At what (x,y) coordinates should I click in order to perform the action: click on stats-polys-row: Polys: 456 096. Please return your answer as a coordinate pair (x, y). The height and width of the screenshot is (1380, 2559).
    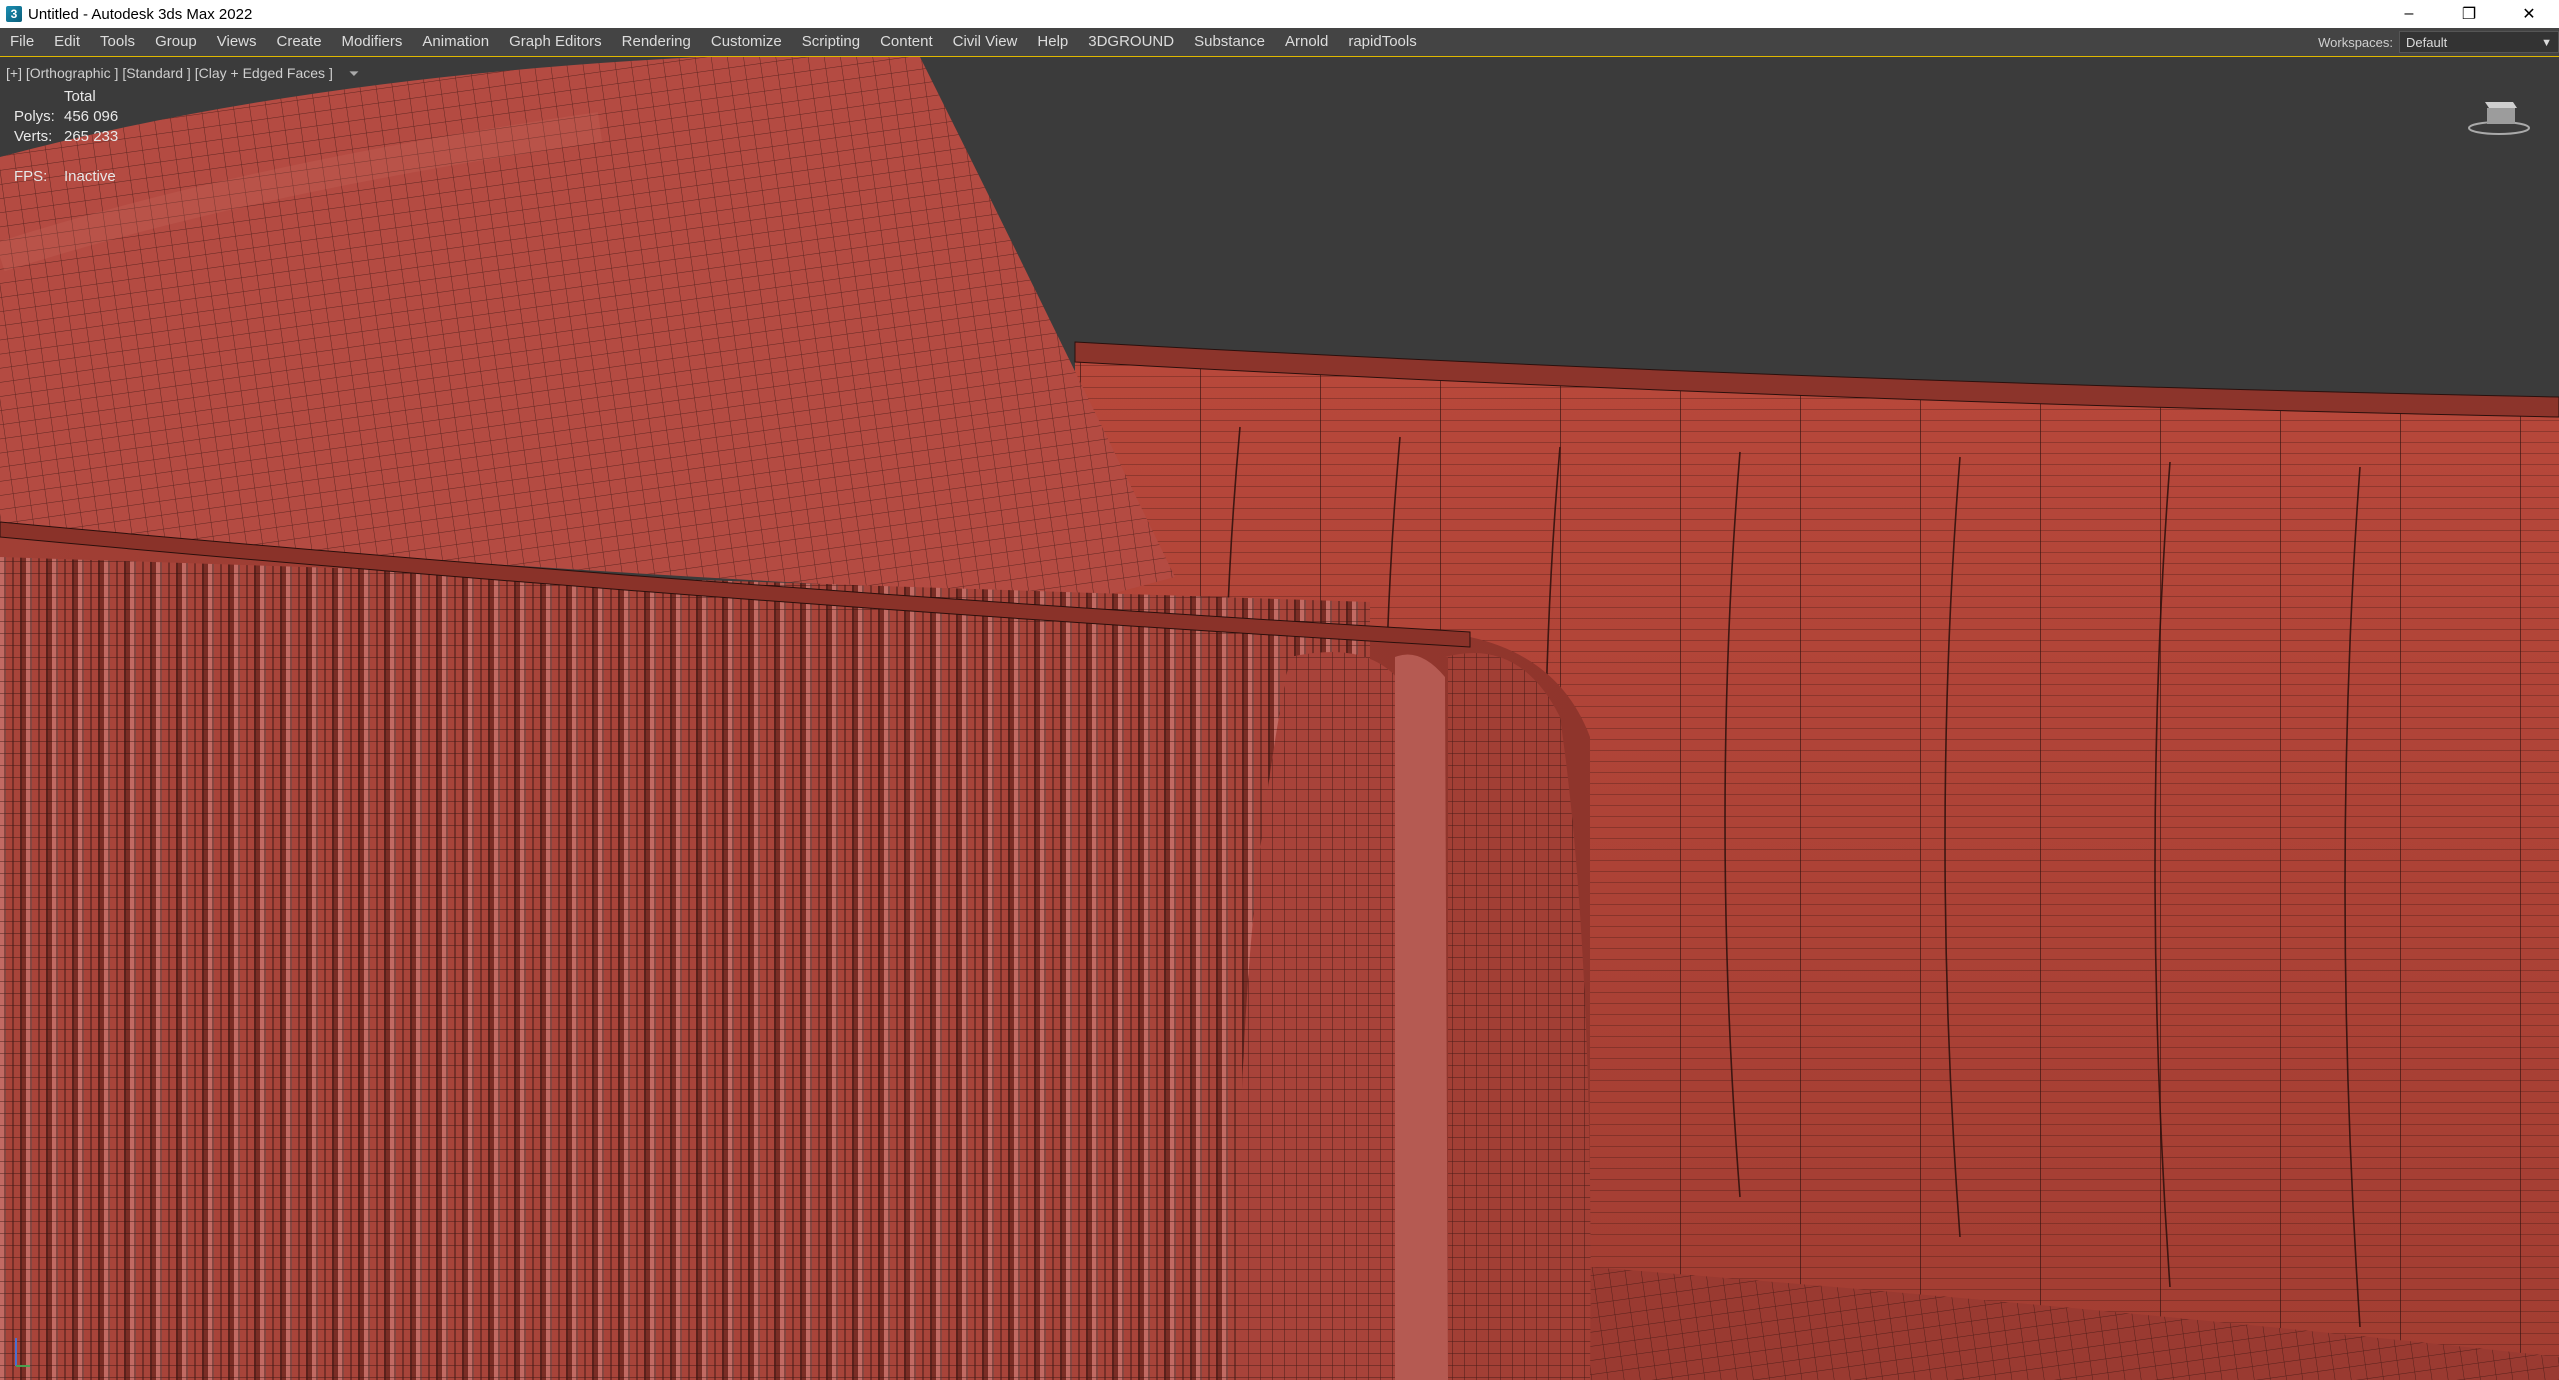
    Looking at the image, I should click on (66, 117).